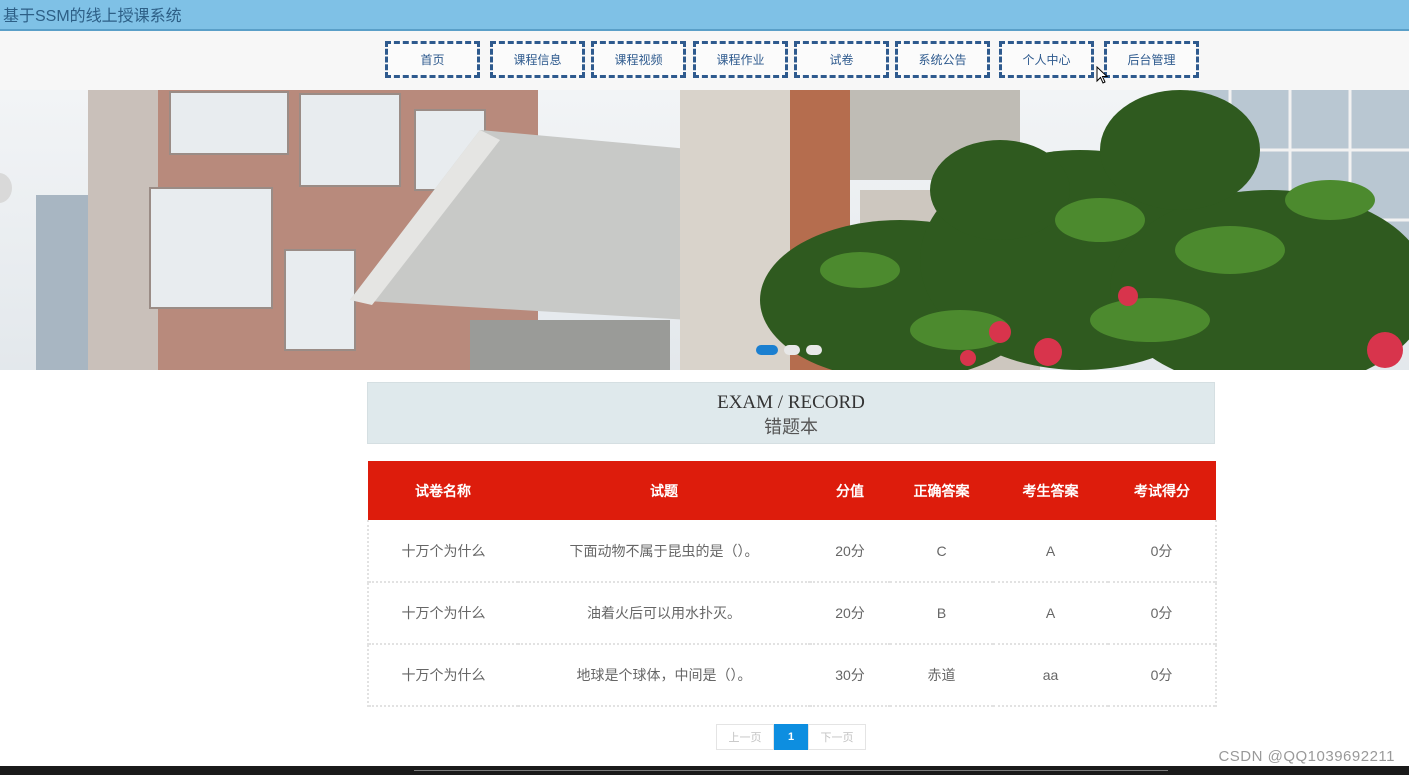 Image resolution: width=1409 pixels, height=775 pixels. What do you see at coordinates (638, 59) in the screenshot?
I see `nav-item-course-video: 课程视频` at bounding box center [638, 59].